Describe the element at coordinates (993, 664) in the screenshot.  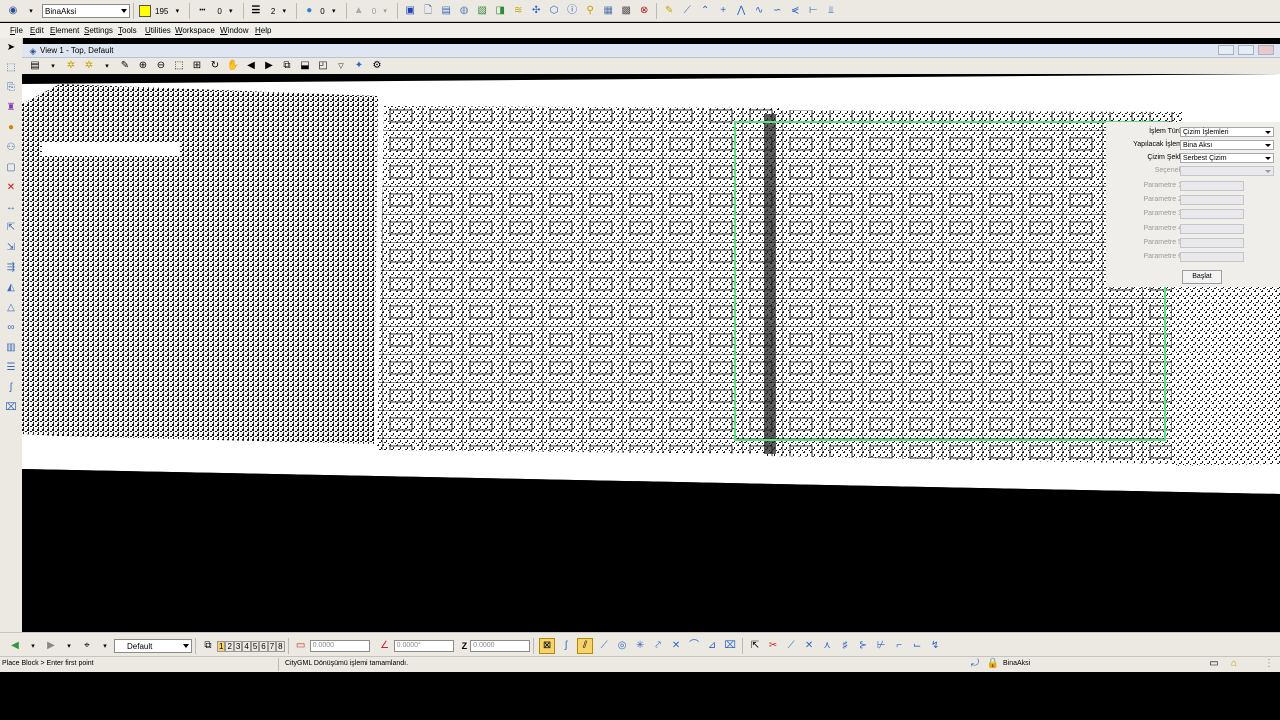
I see `lock-icon: 🔒` at that location.